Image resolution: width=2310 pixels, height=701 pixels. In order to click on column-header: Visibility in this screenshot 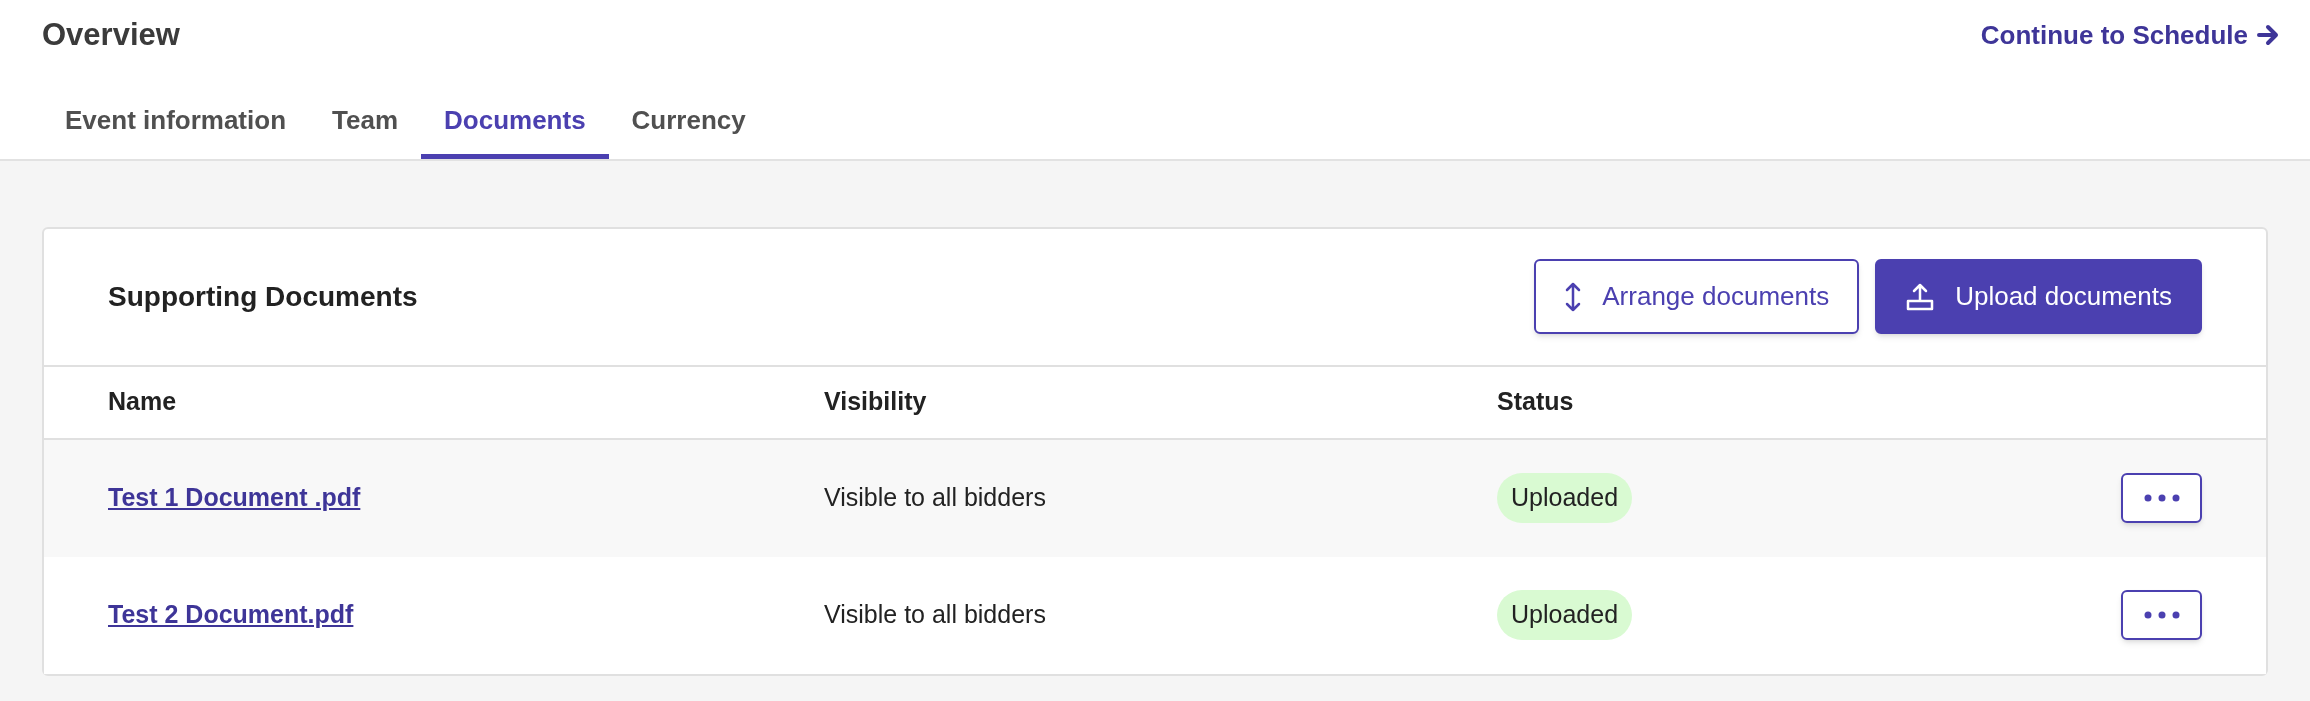, I will do `click(875, 401)`.